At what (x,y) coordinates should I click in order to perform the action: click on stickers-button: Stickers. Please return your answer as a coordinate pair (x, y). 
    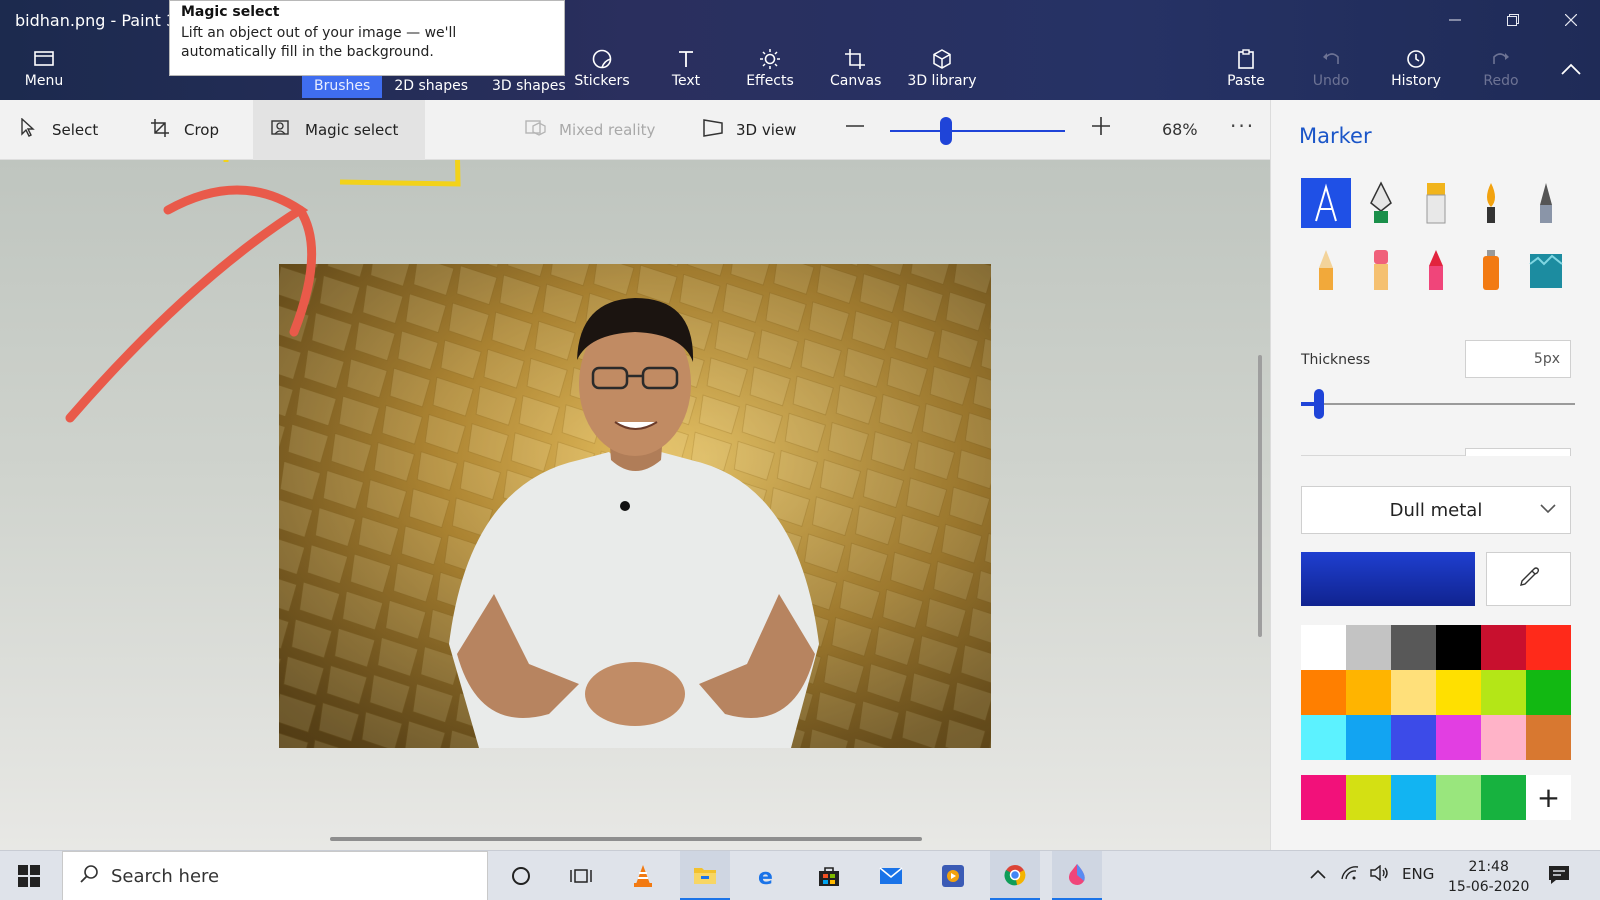
    Looking at the image, I should click on (602, 71).